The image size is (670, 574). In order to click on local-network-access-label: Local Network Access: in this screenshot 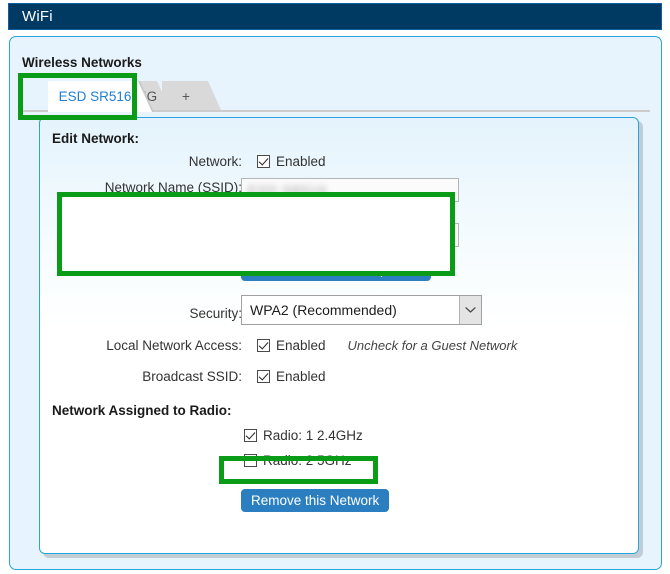, I will do `click(174, 345)`.